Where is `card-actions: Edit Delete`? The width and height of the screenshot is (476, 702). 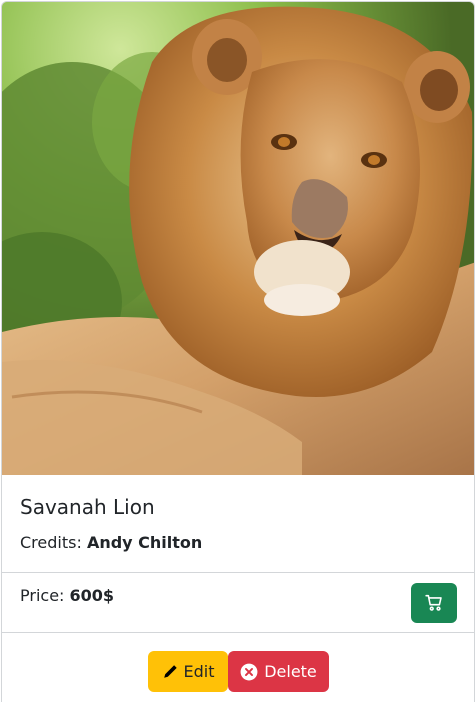
card-actions: Edit Delete is located at coordinates (238, 667).